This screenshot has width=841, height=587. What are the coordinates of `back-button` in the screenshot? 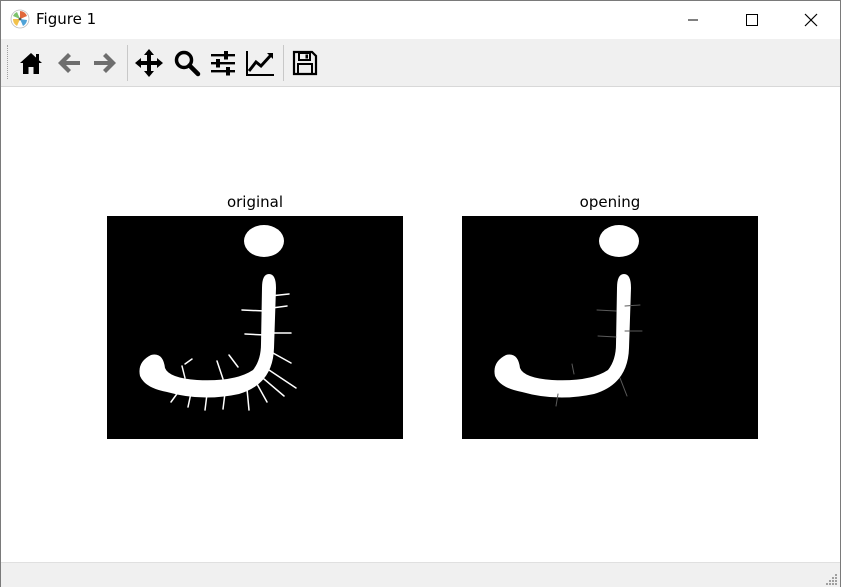 It's located at (69, 63).